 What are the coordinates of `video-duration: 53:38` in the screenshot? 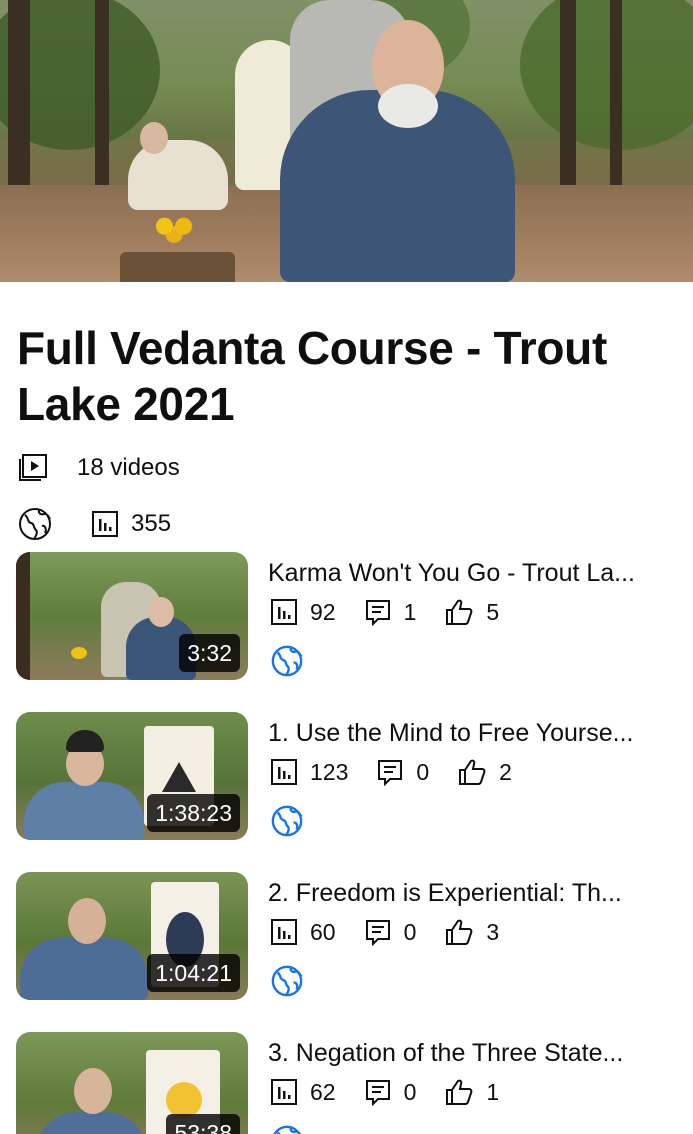 It's located at (203, 1124).